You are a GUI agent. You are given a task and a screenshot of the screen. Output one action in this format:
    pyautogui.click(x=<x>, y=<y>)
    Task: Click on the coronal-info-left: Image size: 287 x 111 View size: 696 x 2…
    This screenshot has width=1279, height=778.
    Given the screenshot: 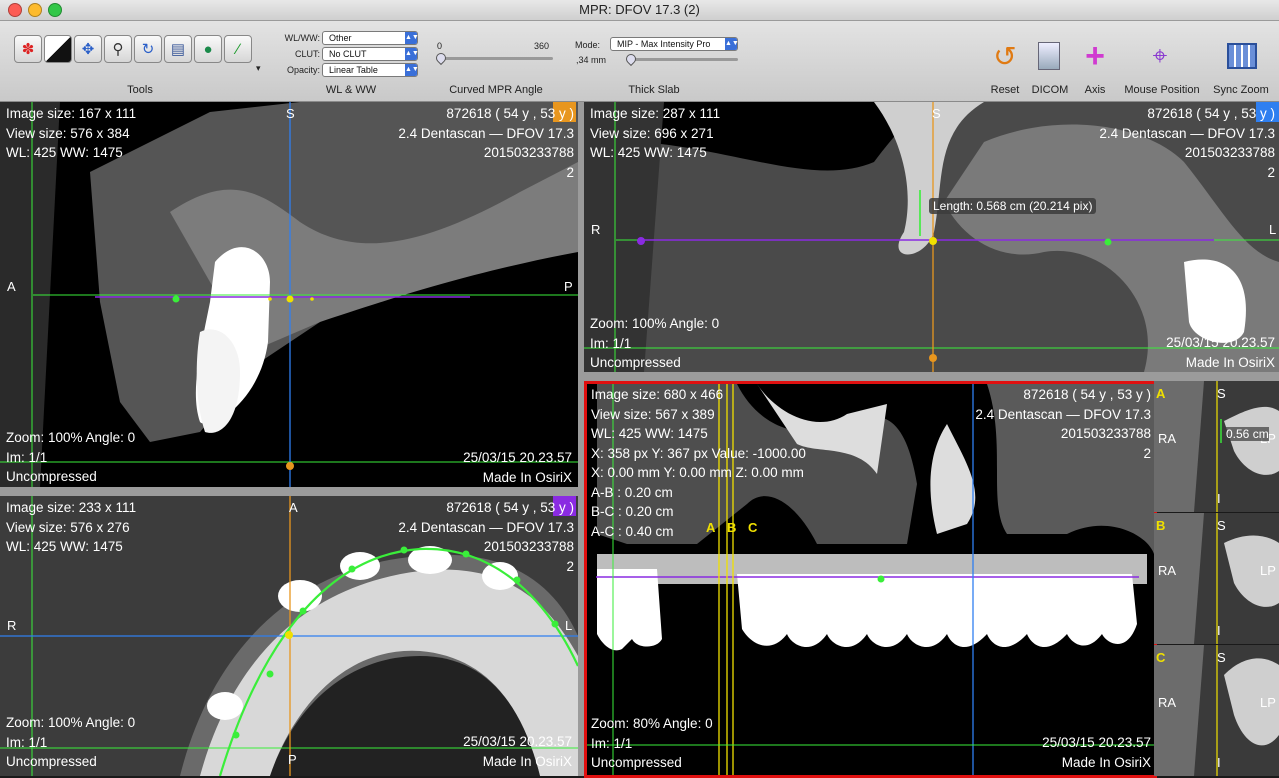 What is the action you would take?
    pyautogui.click(x=655, y=133)
    